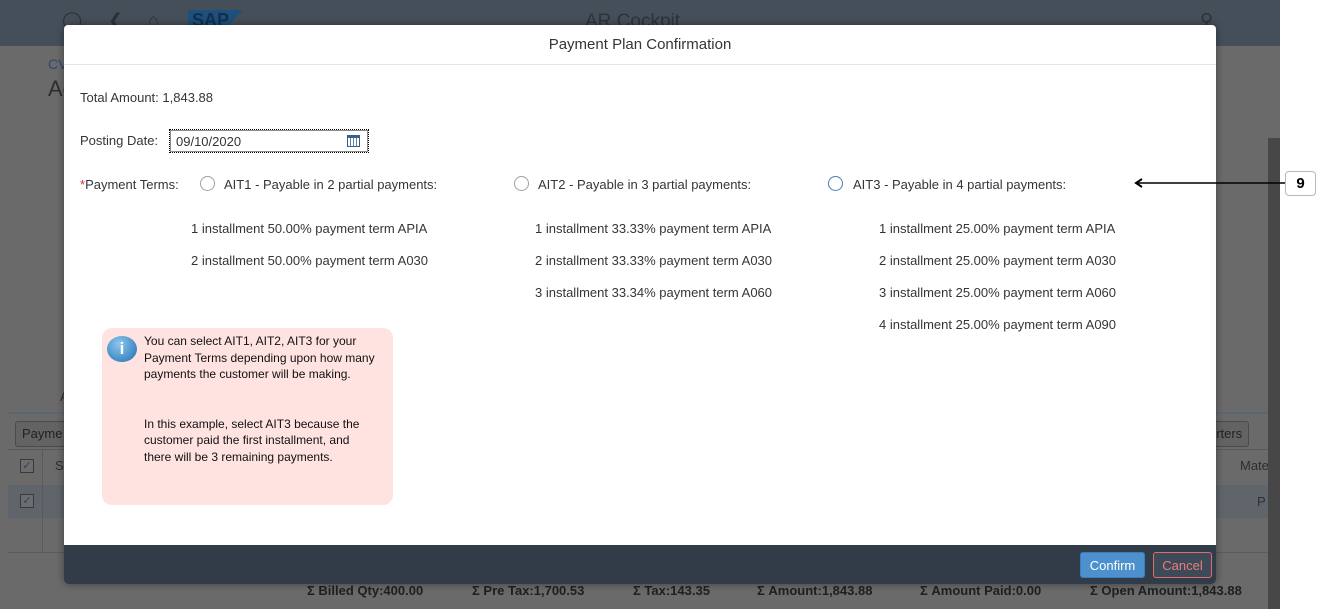 Image resolution: width=1324 pixels, height=609 pixels. I want to click on dialog-title: Payment Plan Confirmation, so click(640, 44).